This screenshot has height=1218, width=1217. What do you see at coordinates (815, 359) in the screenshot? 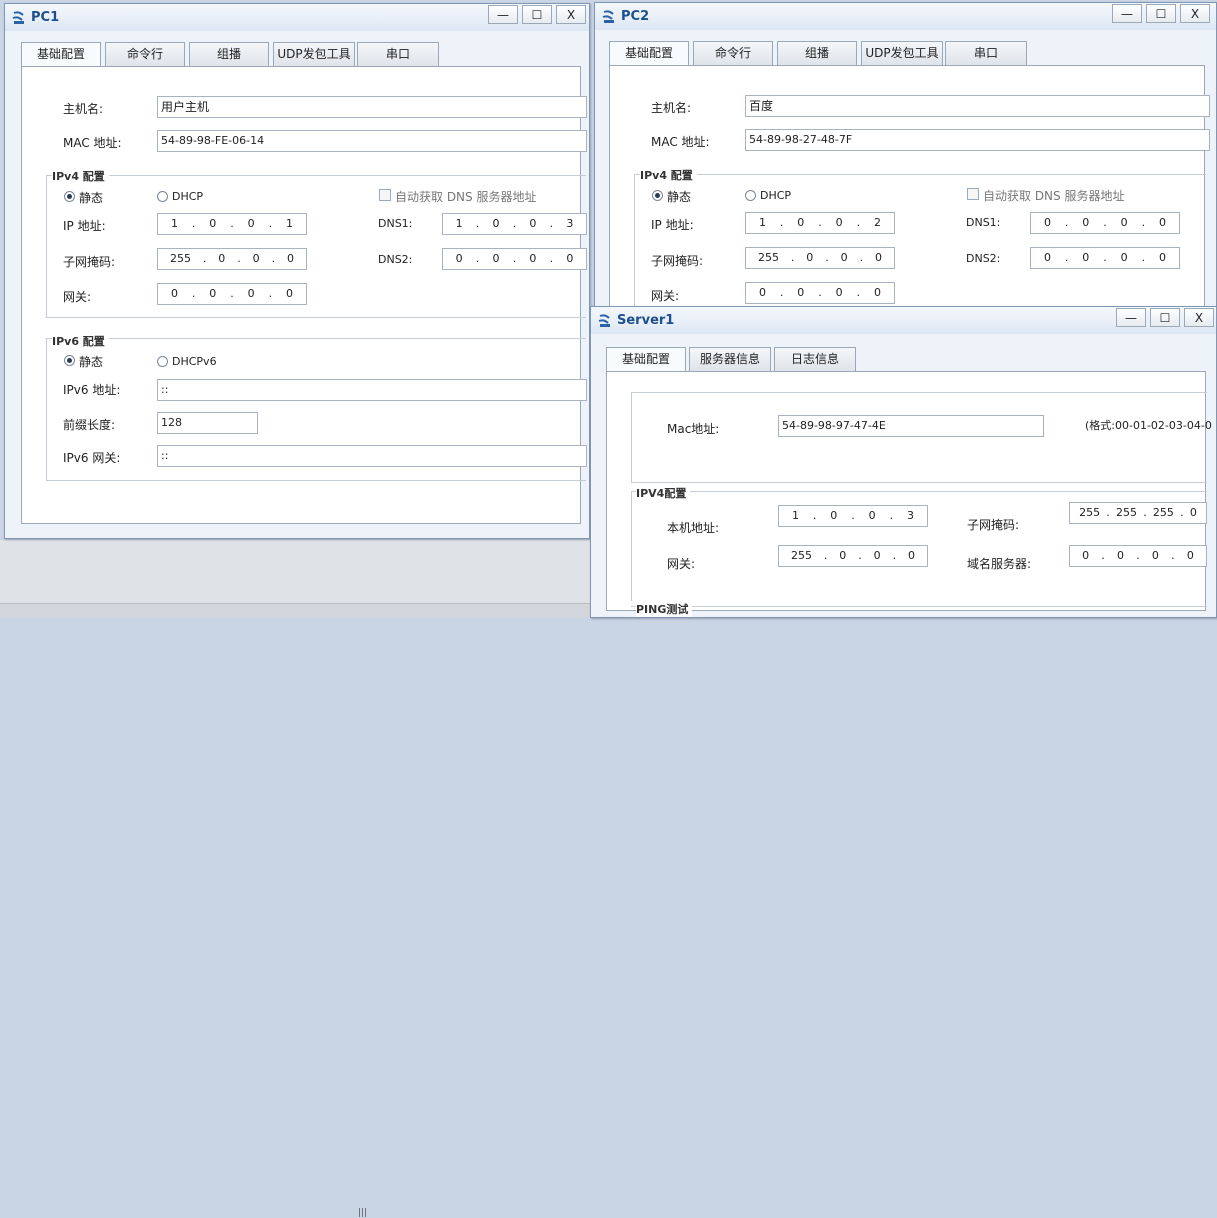
I see `tab-log-info: 日志信息` at bounding box center [815, 359].